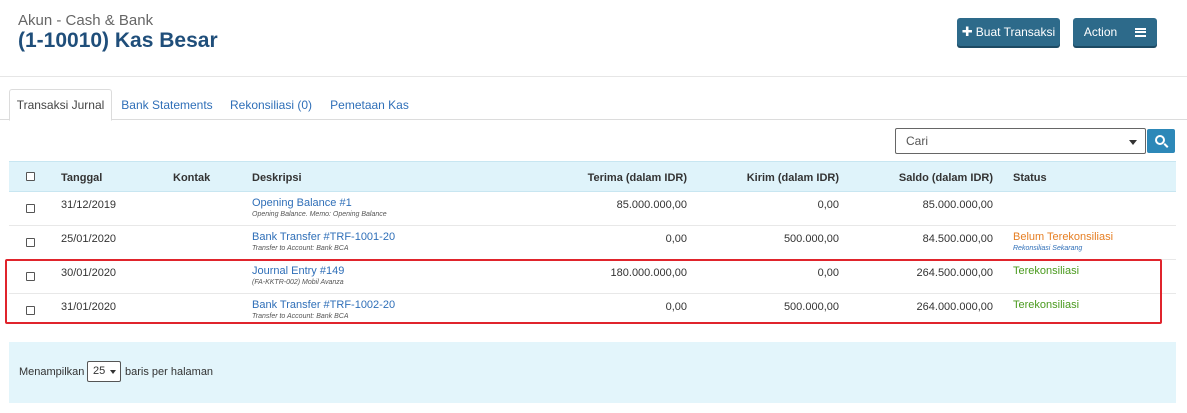  I want to click on row-date: 31/01/2020, so click(89, 307).